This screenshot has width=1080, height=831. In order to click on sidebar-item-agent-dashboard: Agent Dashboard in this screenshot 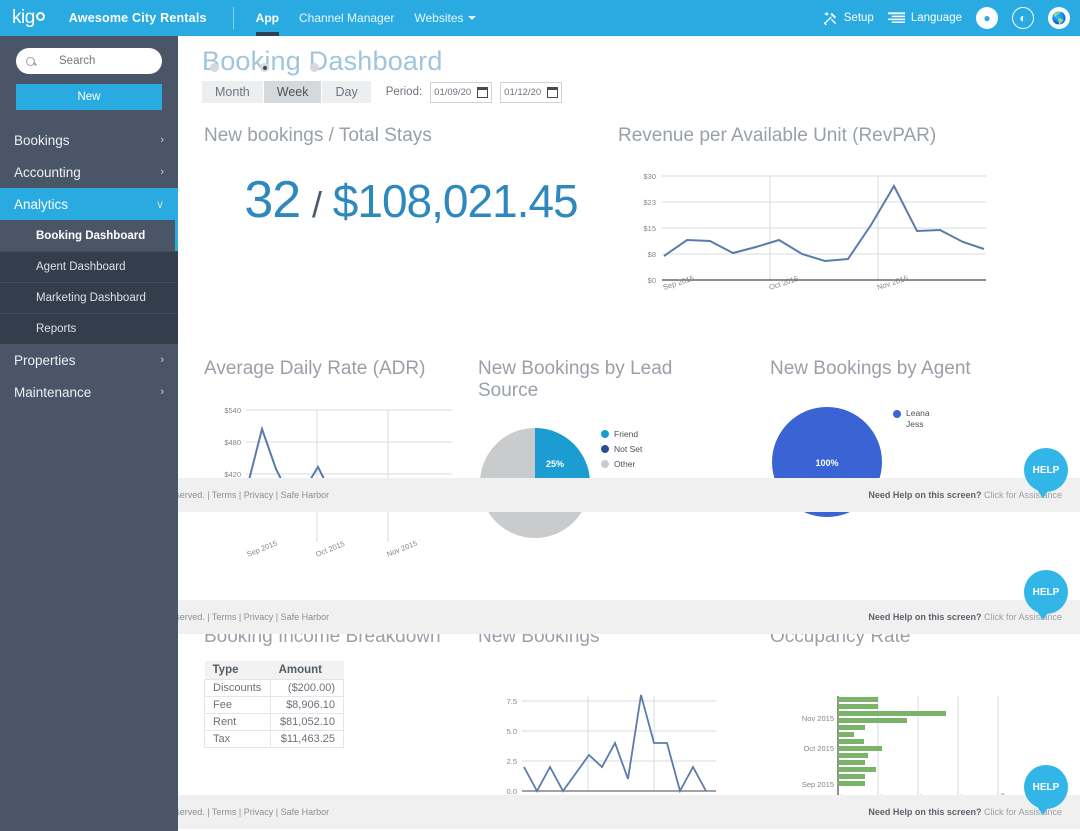, I will do `click(89, 266)`.